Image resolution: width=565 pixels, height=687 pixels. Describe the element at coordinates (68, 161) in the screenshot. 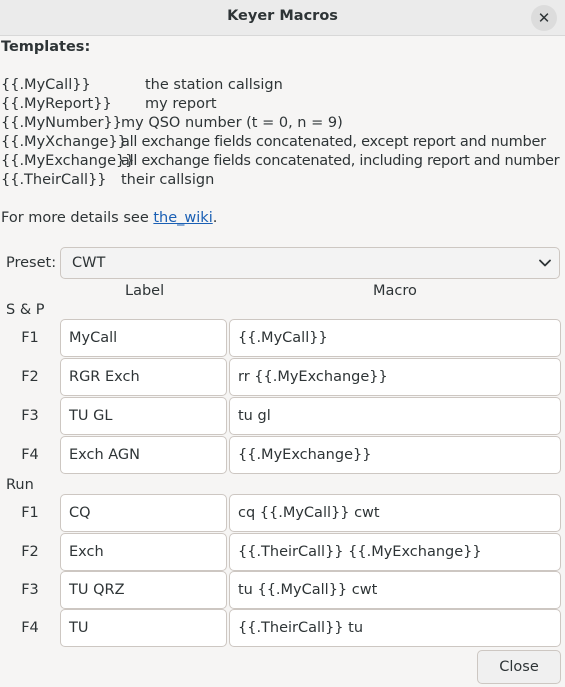

I see `template-code-myexchange: {{.MyExchange}}` at that location.